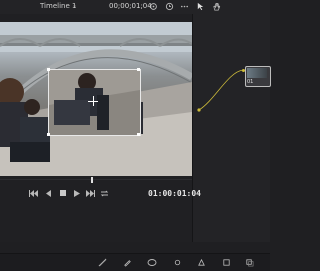  Describe the element at coordinates (200, 6) in the screenshot. I see `pointer-icon` at that location.